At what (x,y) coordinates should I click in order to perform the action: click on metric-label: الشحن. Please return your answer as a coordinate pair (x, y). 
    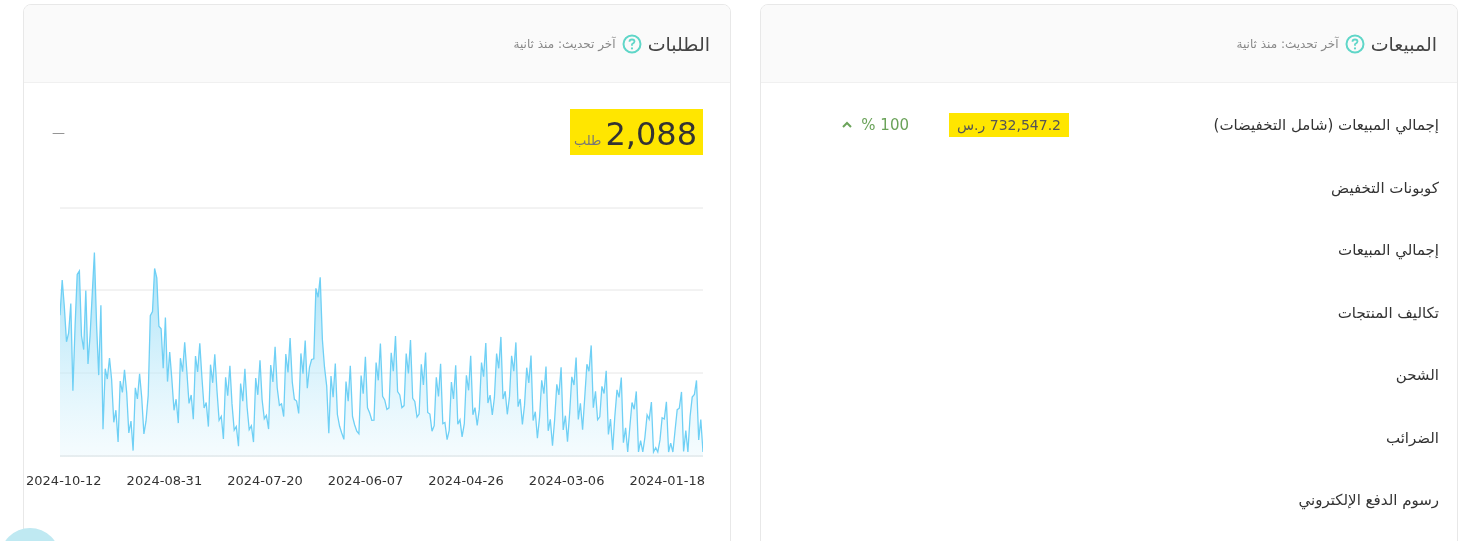
    Looking at the image, I should click on (1416, 375).